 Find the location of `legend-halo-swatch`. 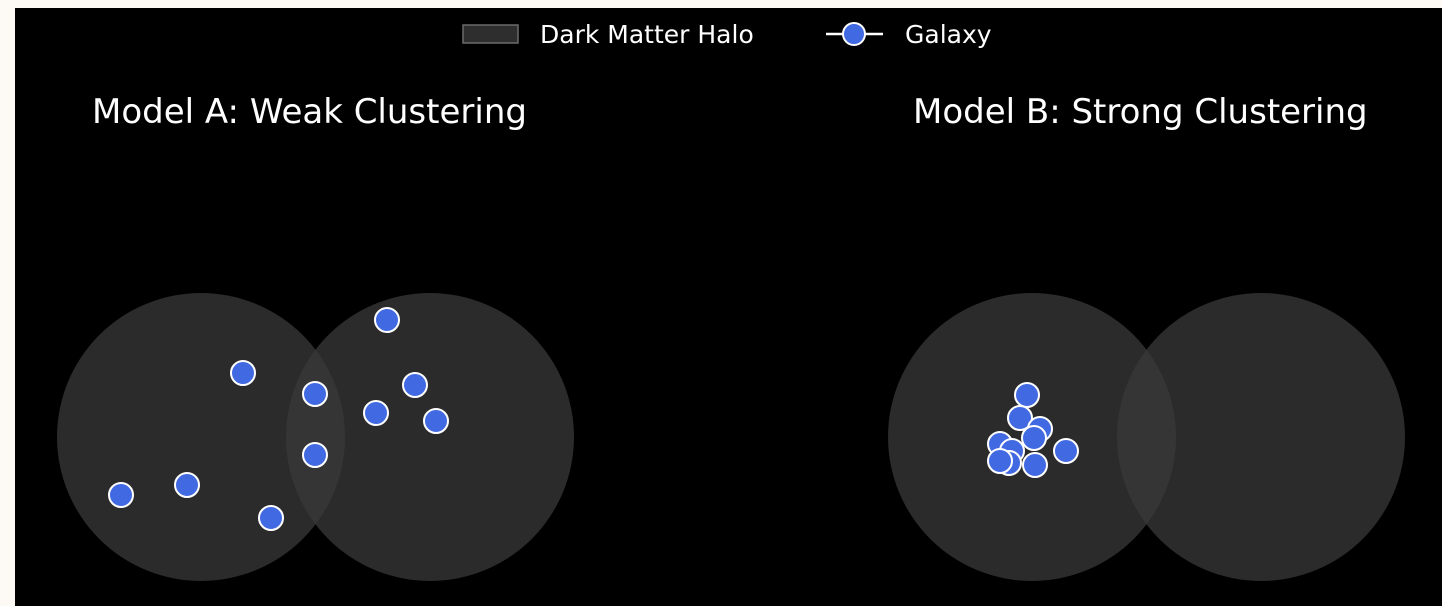

legend-halo-swatch is located at coordinates (490, 34).